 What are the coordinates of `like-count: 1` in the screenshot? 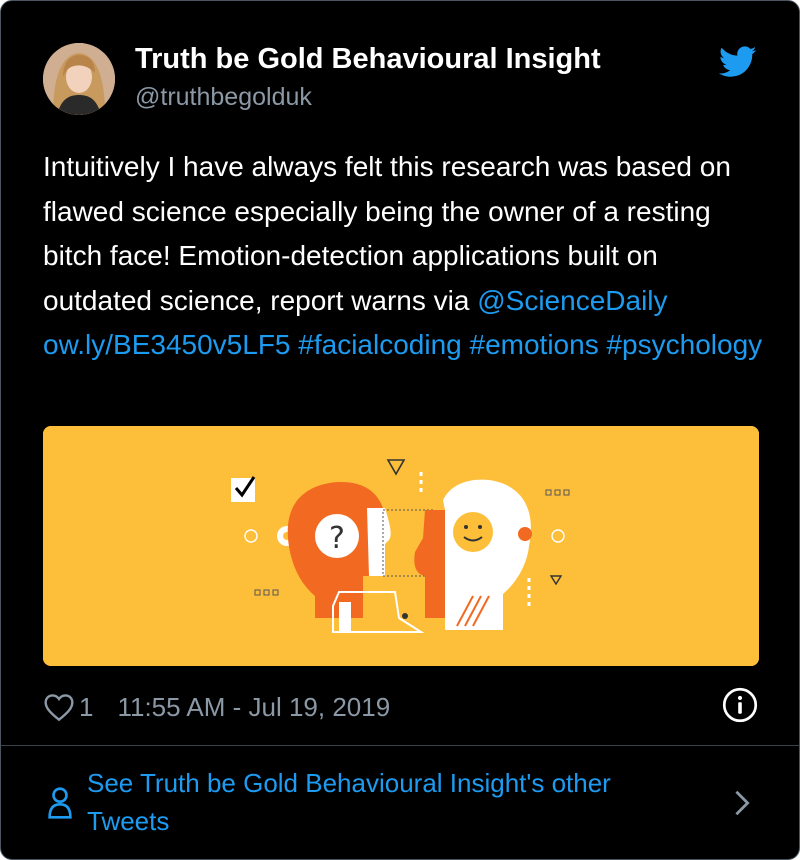 It's located at (86, 707).